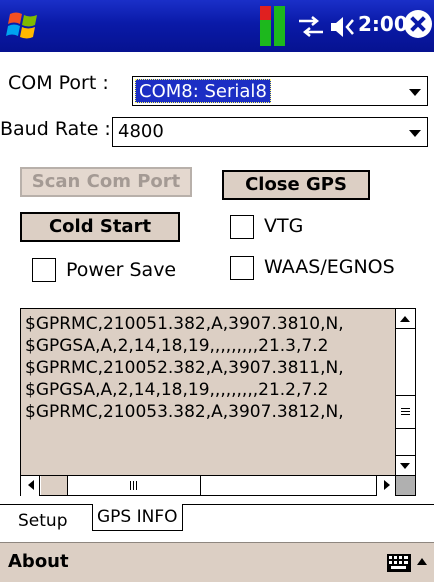 This screenshot has height=582, width=434. I want to click on volume-icon, so click(343, 27).